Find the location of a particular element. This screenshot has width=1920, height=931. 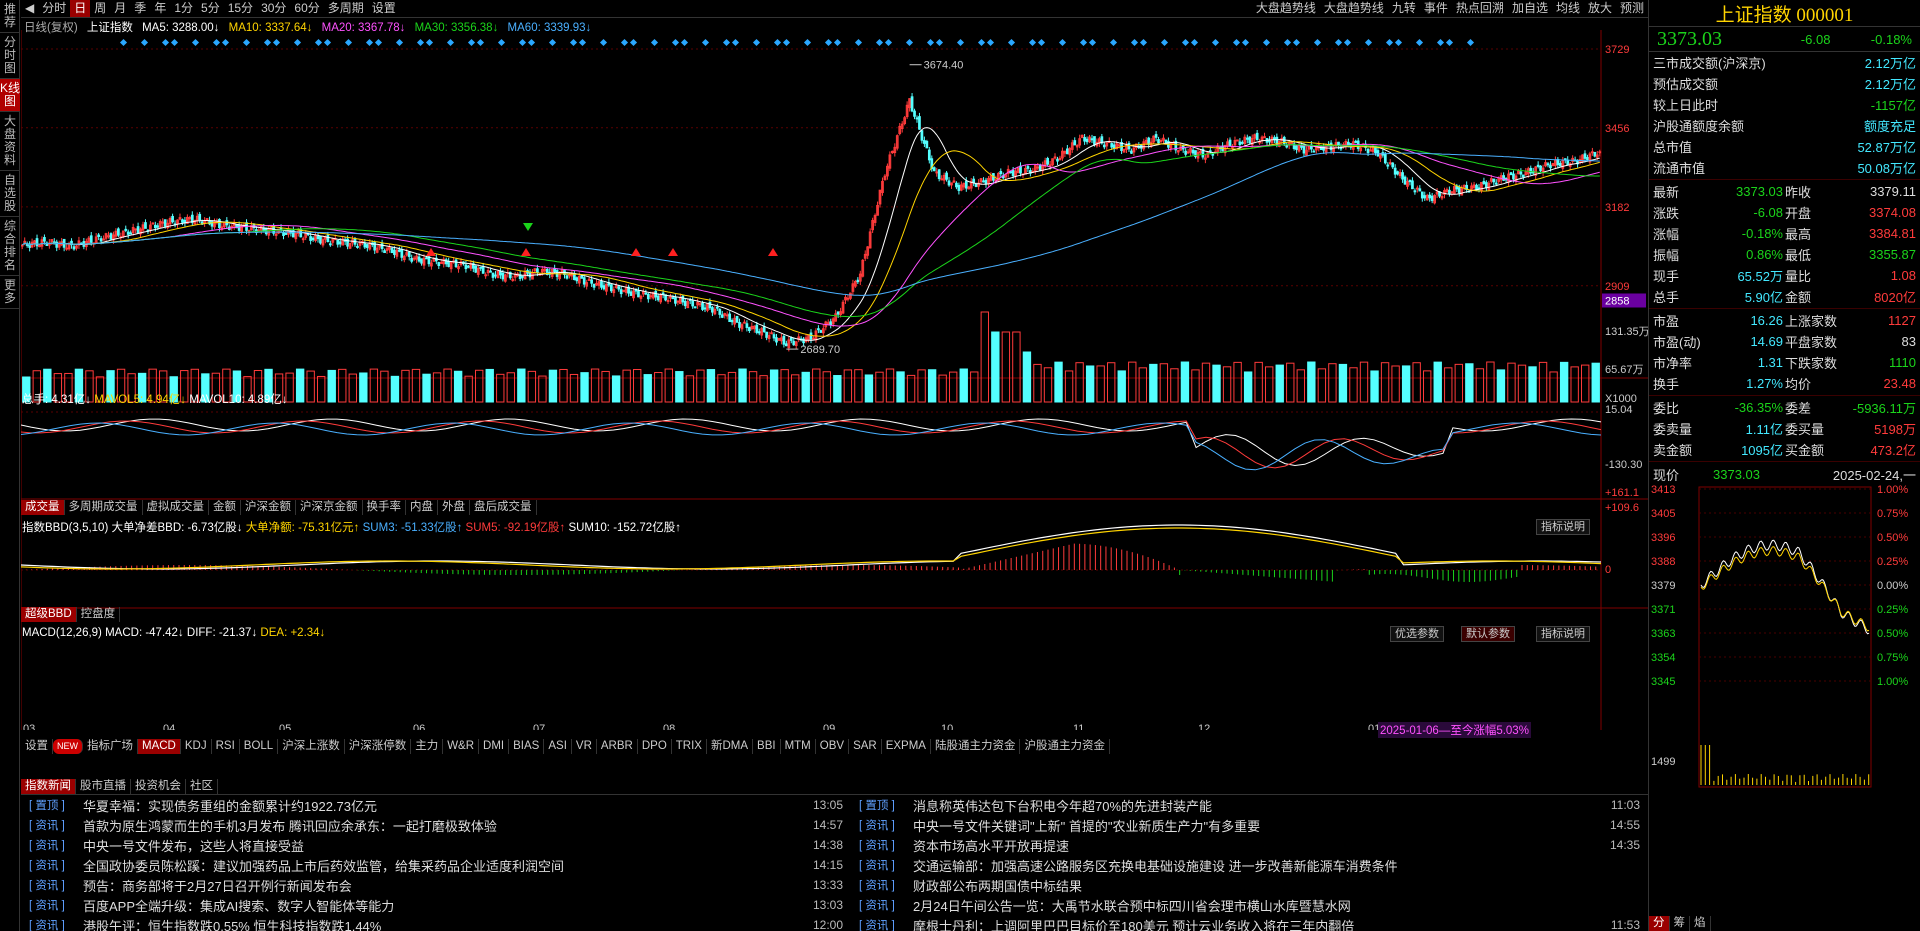

news-title: 预告：商务部将于2月27日召开例行新闻发布会 is located at coordinates (437, 885).